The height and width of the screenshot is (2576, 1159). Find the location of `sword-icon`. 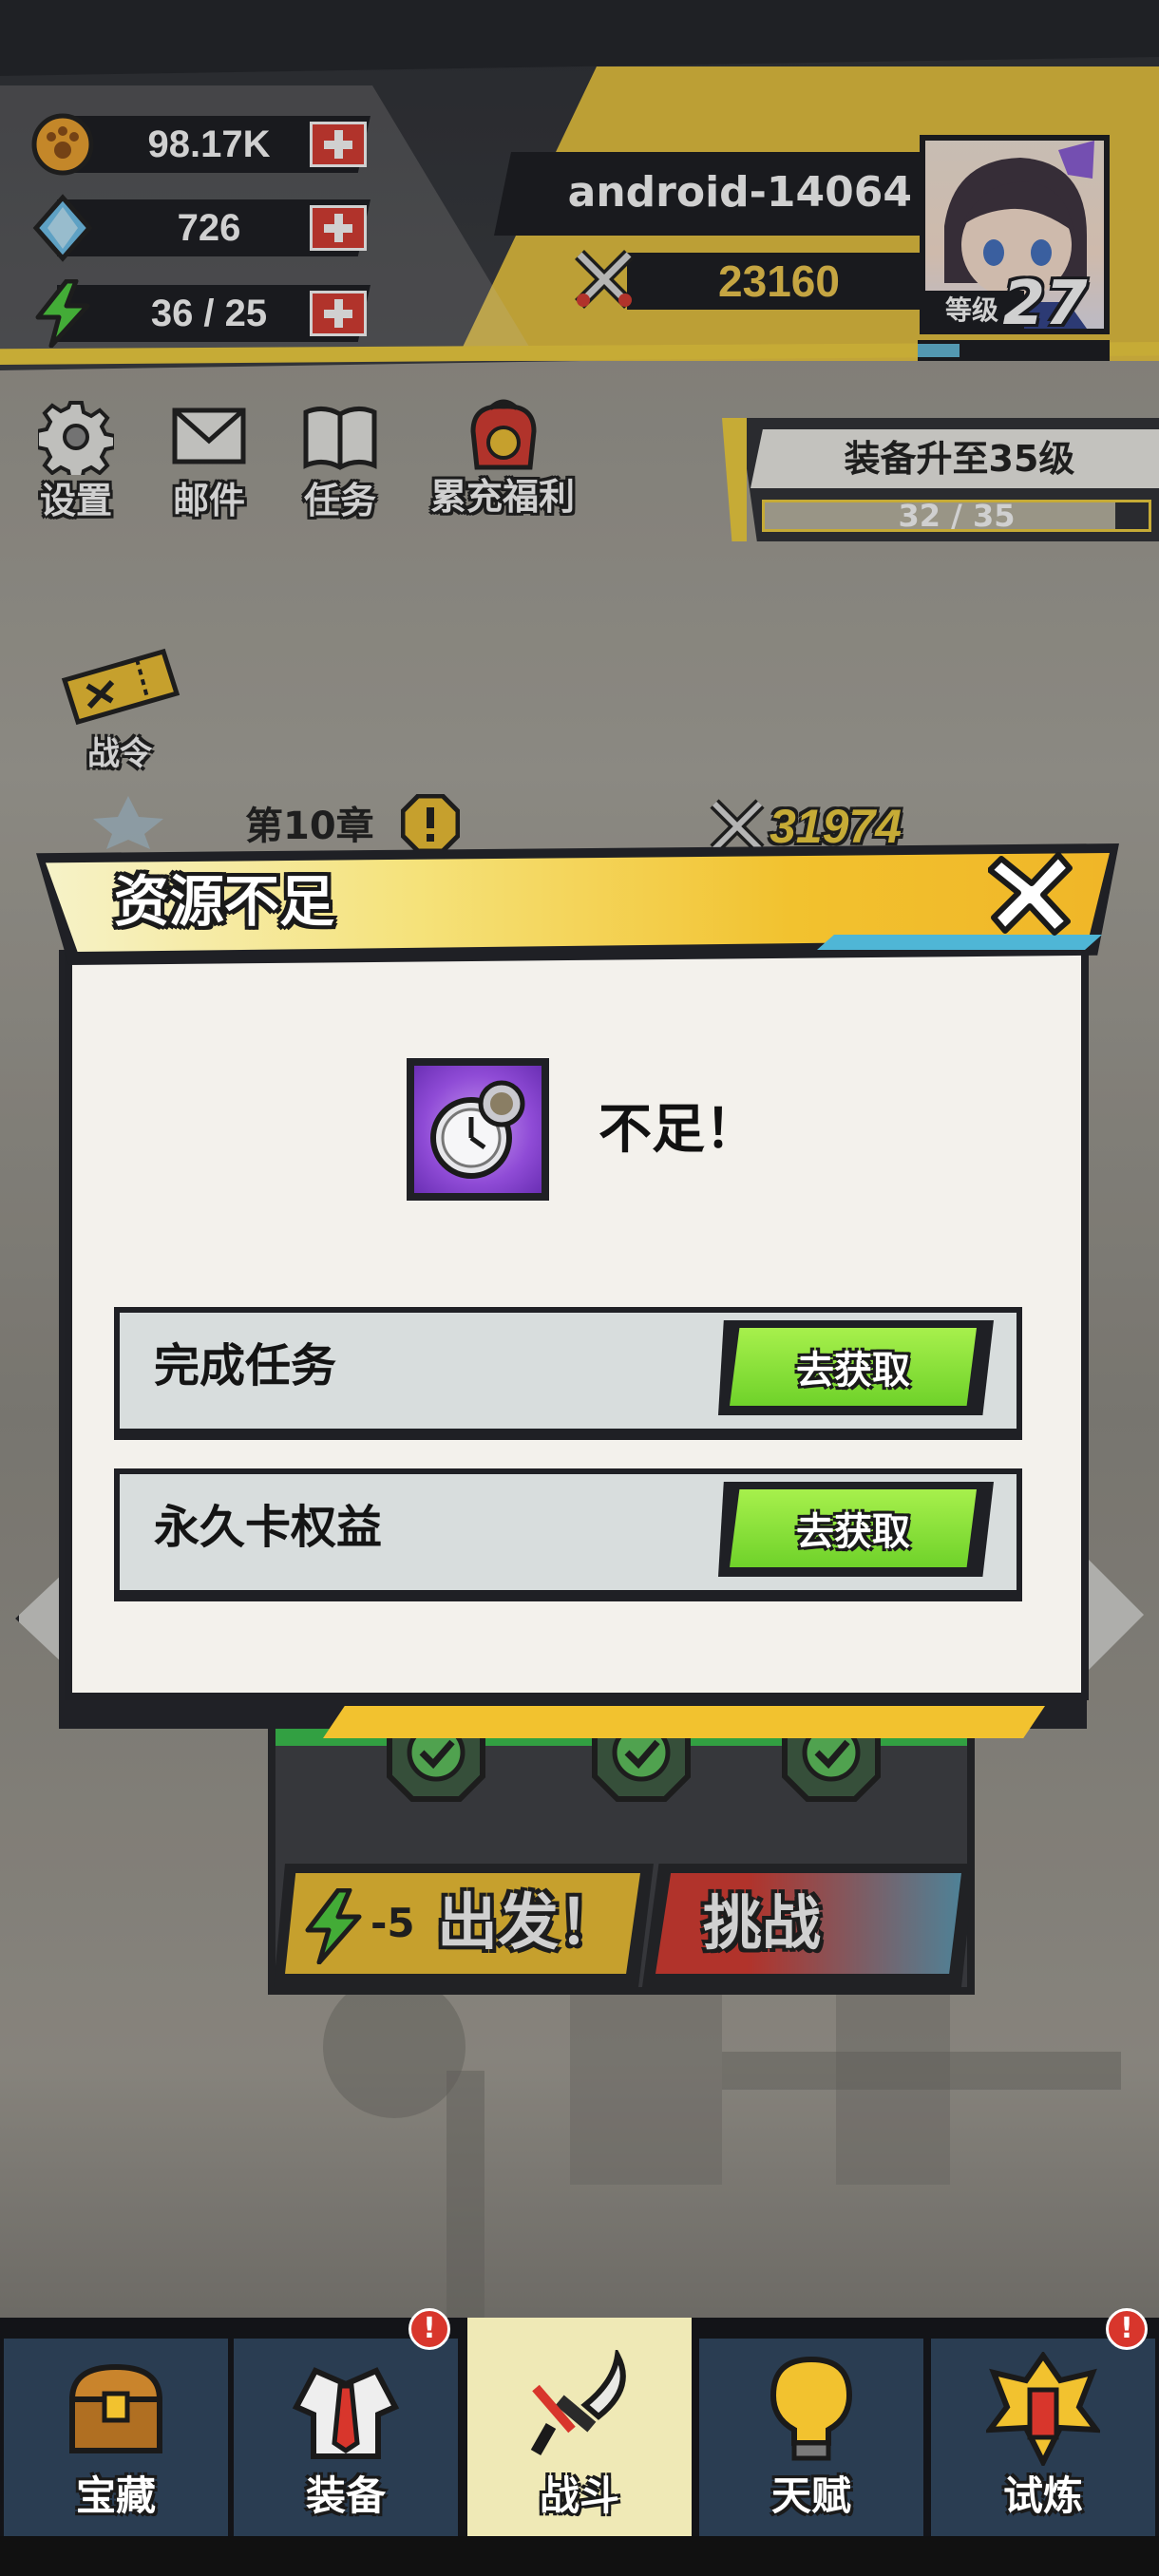

sword-icon is located at coordinates (579, 2405).